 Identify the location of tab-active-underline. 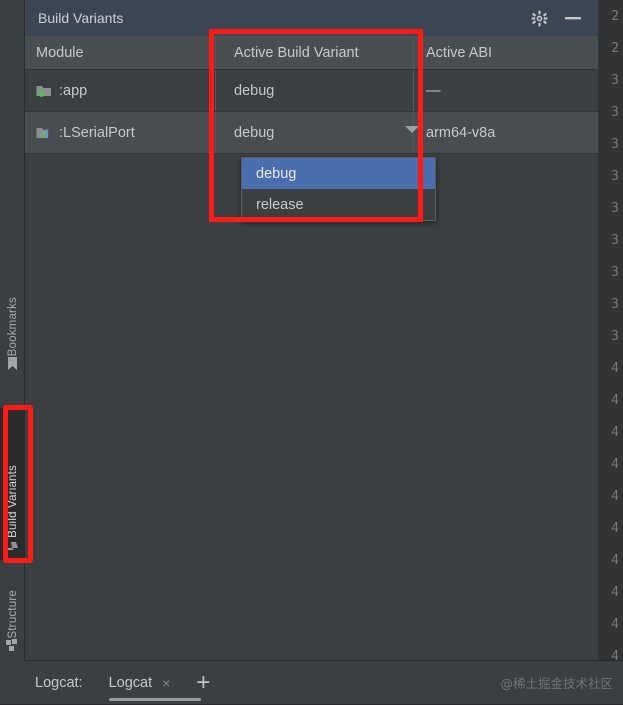
(154, 699).